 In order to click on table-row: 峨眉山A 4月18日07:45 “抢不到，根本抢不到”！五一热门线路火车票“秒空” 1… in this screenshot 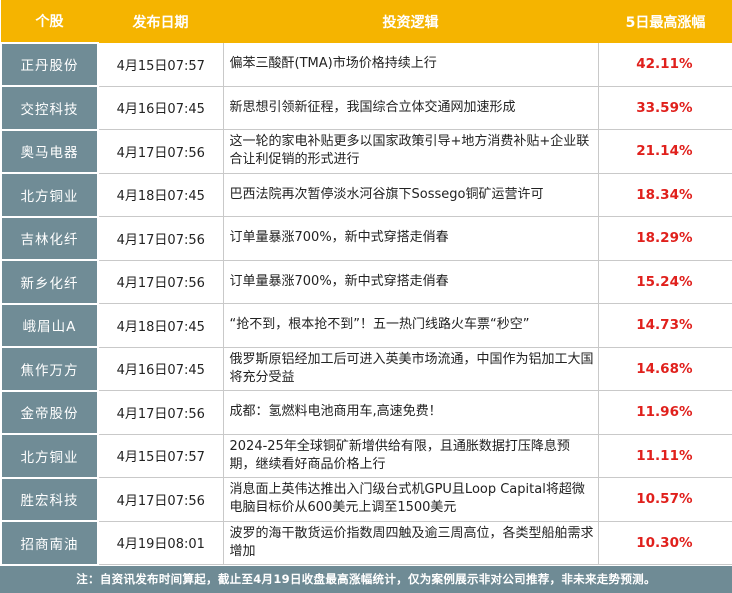, I will do `click(366, 325)`.